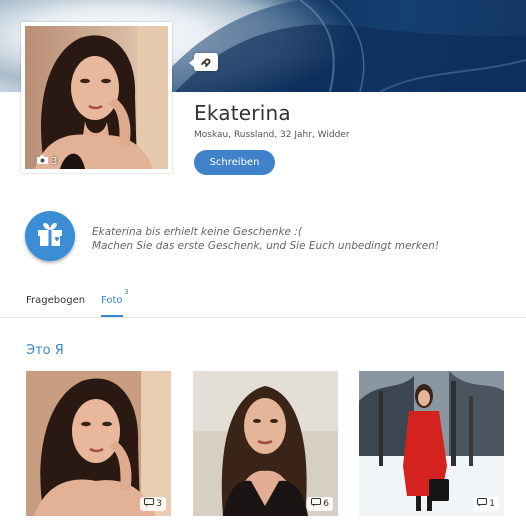  I want to click on comment-count-badge: 3, so click(153, 504).